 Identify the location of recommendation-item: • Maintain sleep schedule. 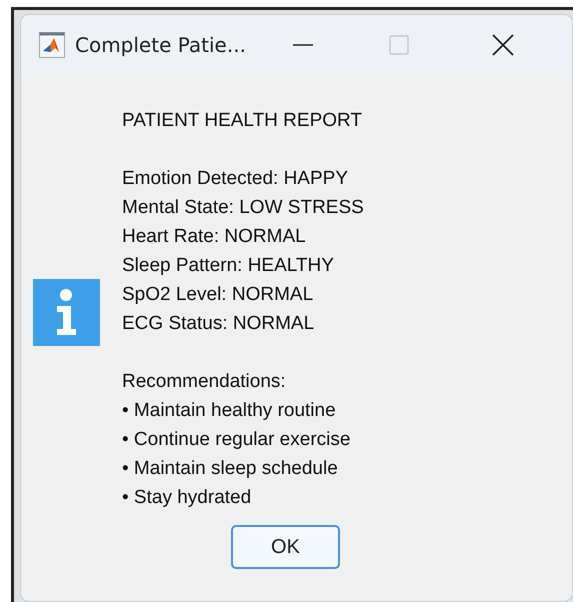
(230, 469).